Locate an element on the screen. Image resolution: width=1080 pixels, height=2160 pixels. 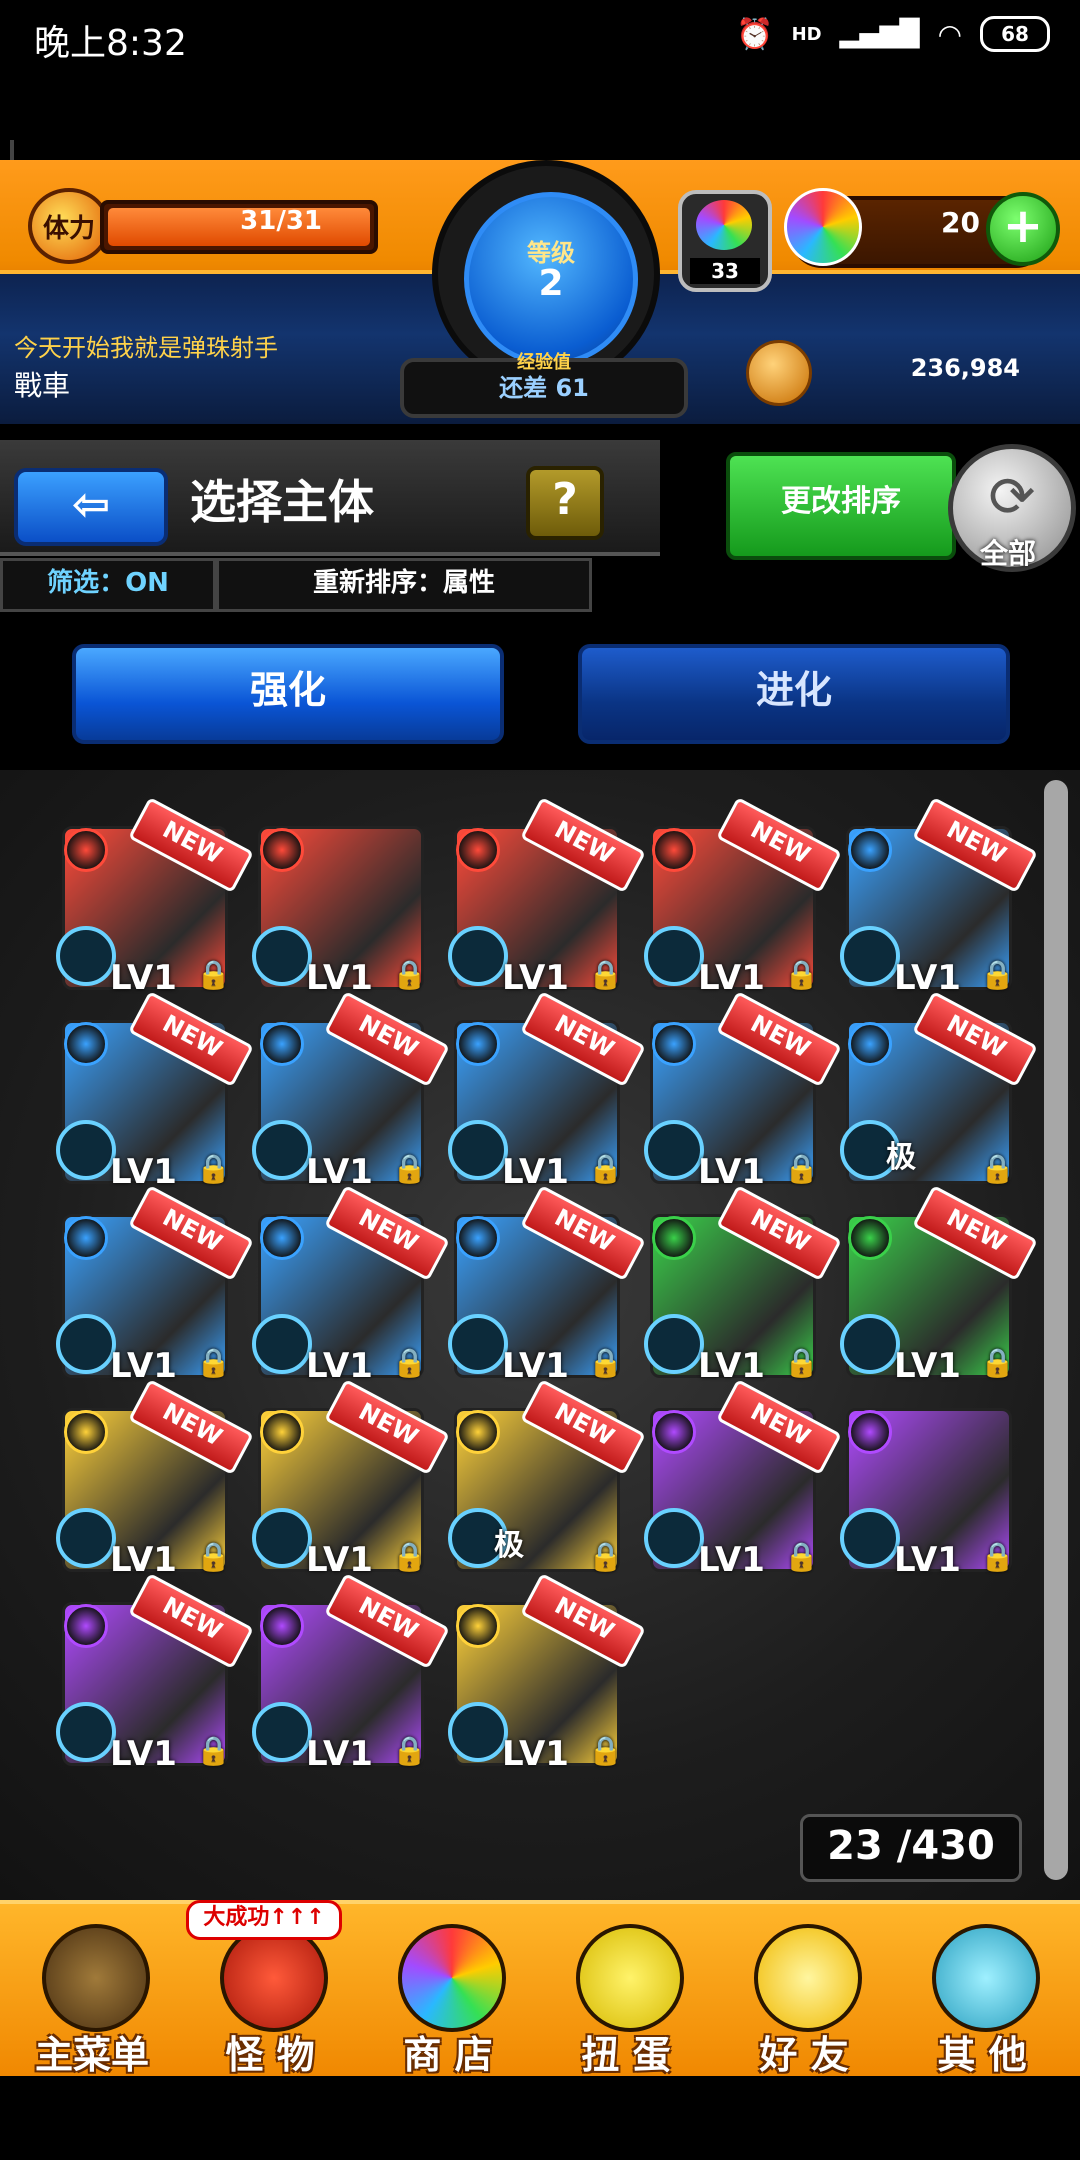
refresh-label: 全部 is located at coordinates (1007, 553).